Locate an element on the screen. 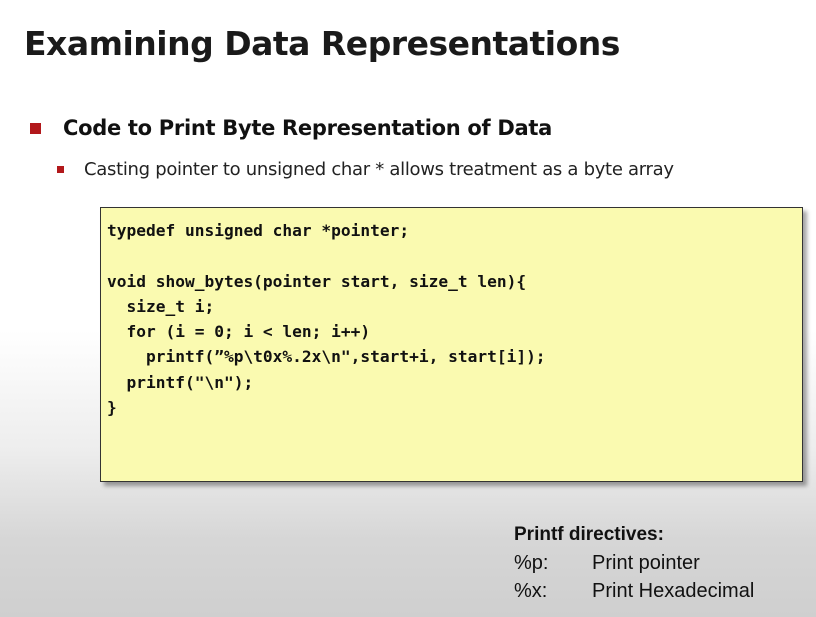 The width and height of the screenshot is (816, 617). directive-description: Print pointer is located at coordinates (646, 563).